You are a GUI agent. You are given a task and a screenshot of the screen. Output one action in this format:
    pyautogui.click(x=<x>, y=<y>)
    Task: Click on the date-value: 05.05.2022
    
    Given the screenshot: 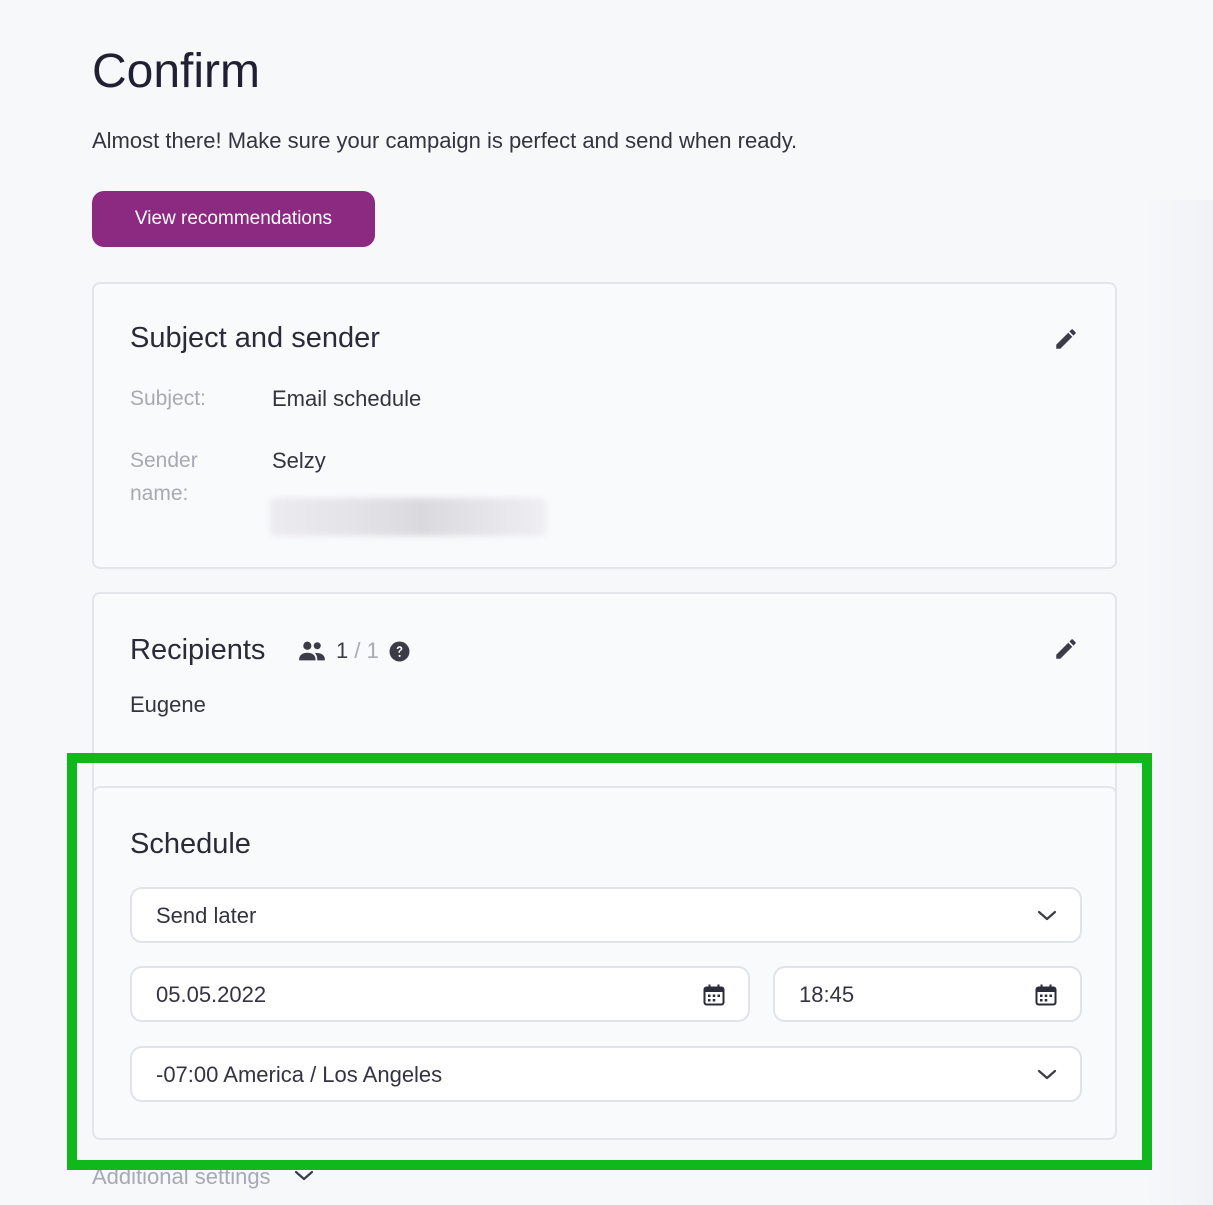 What is the action you would take?
    pyautogui.click(x=211, y=994)
    